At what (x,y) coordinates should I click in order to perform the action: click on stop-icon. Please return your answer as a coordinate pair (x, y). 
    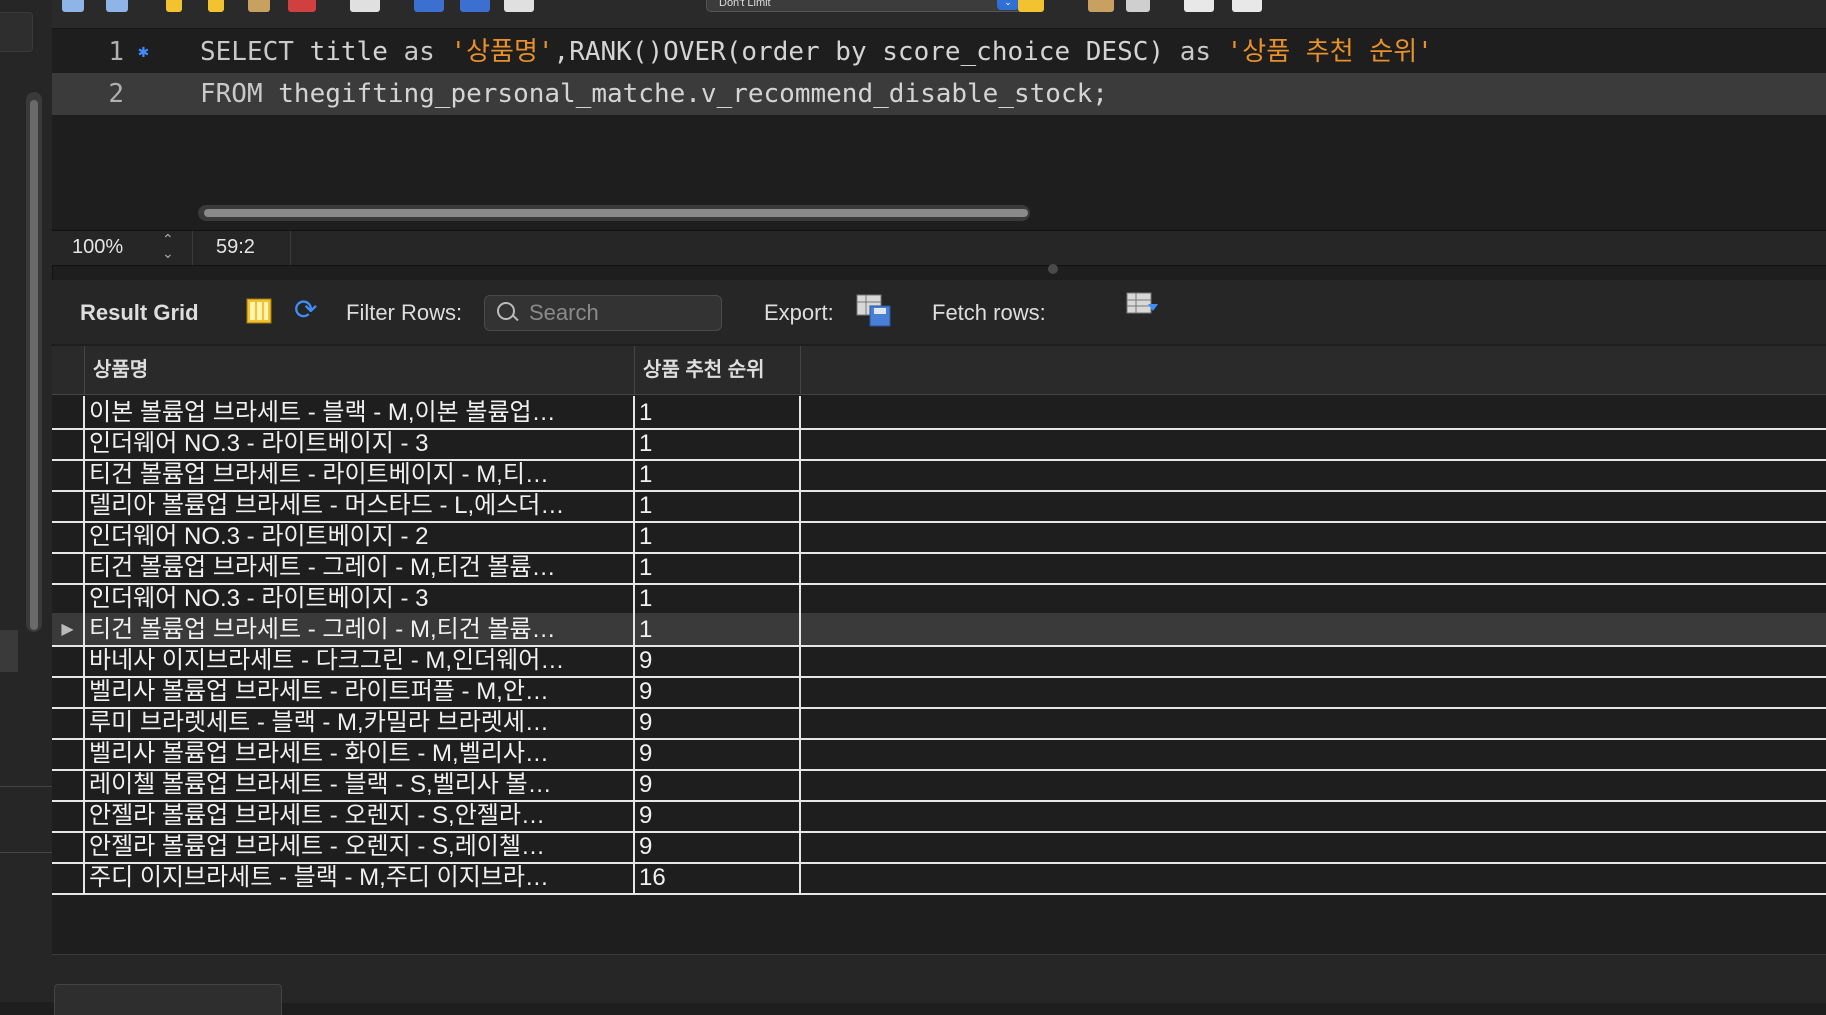
    Looking at the image, I should click on (302, 6).